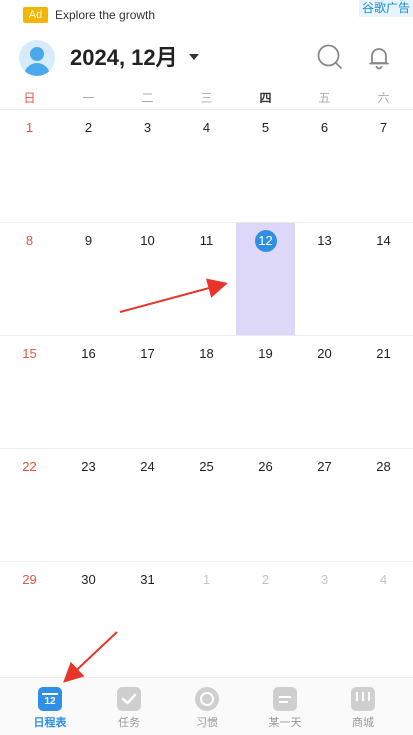 The image size is (413, 735). Describe the element at coordinates (29, 392) in the screenshot. I see `calendar-day: 15` at that location.